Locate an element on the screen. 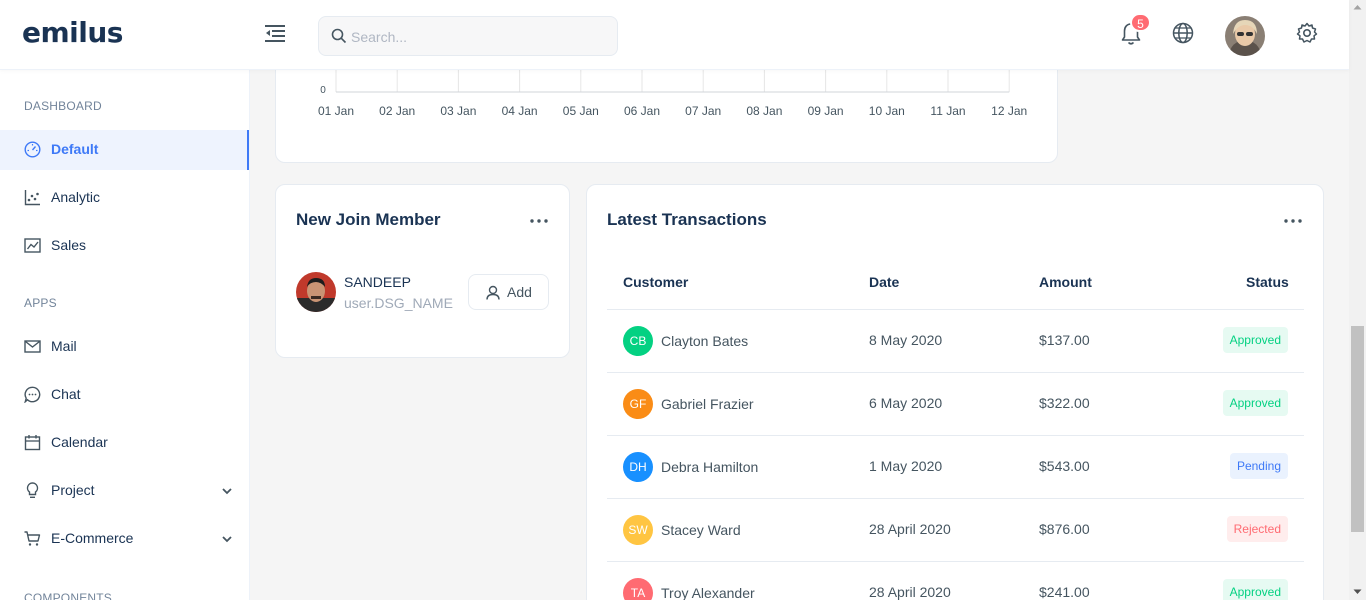 The image size is (1366, 600). transaction-amount: $241.00 is located at coordinates (1064, 592).